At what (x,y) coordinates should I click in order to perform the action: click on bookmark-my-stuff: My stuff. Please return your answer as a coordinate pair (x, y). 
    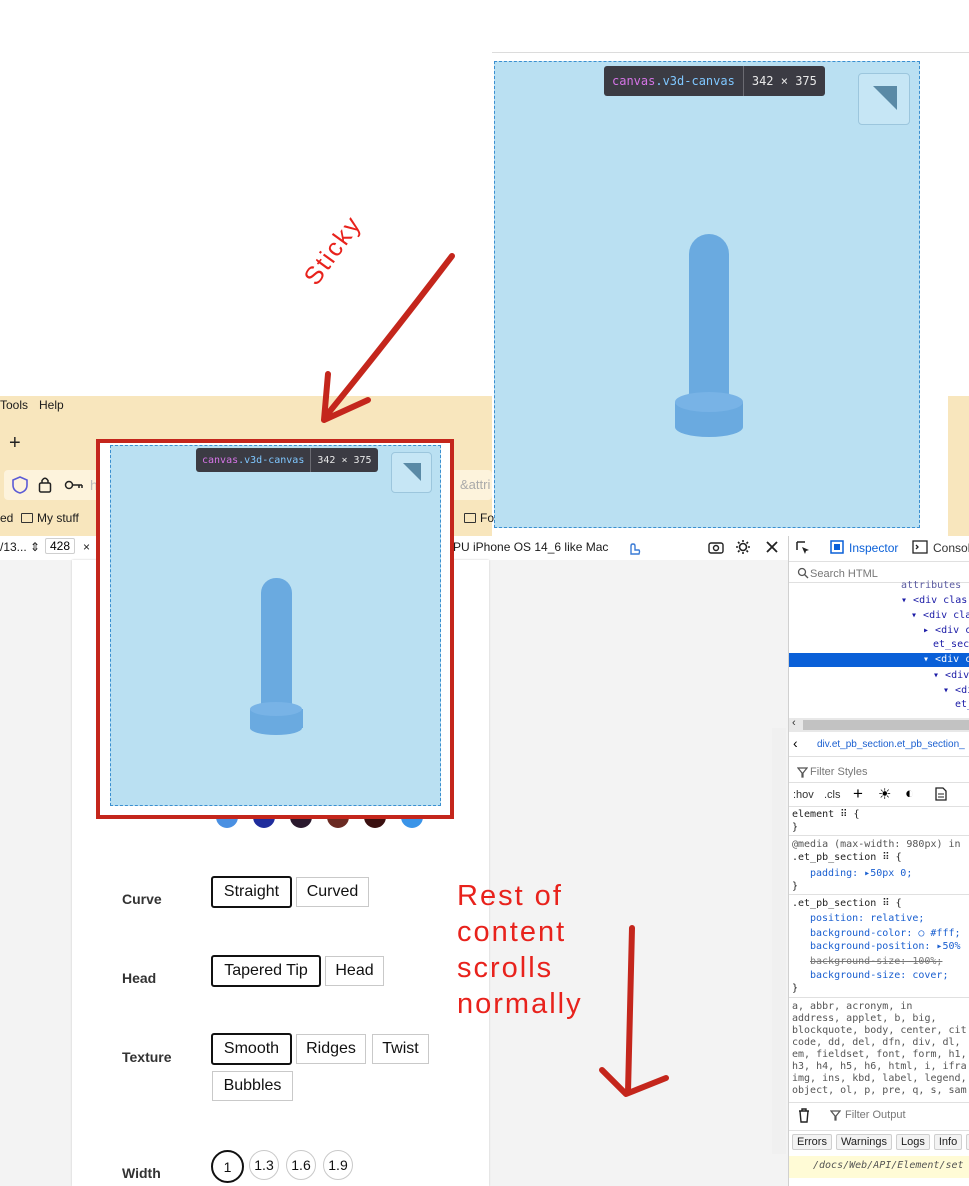
    Looking at the image, I should click on (50, 518).